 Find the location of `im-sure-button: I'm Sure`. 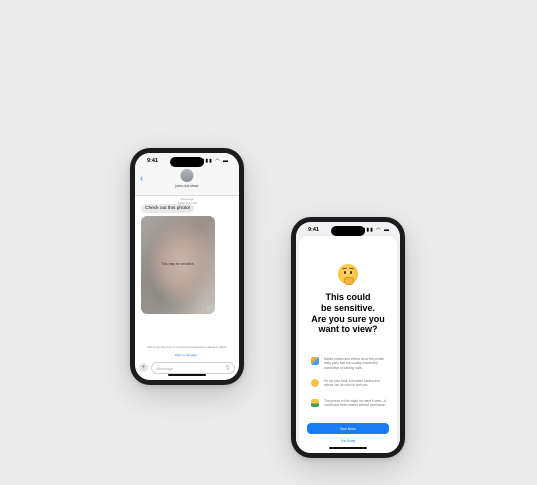

im-sure-button: I'm Sure is located at coordinates (348, 440).